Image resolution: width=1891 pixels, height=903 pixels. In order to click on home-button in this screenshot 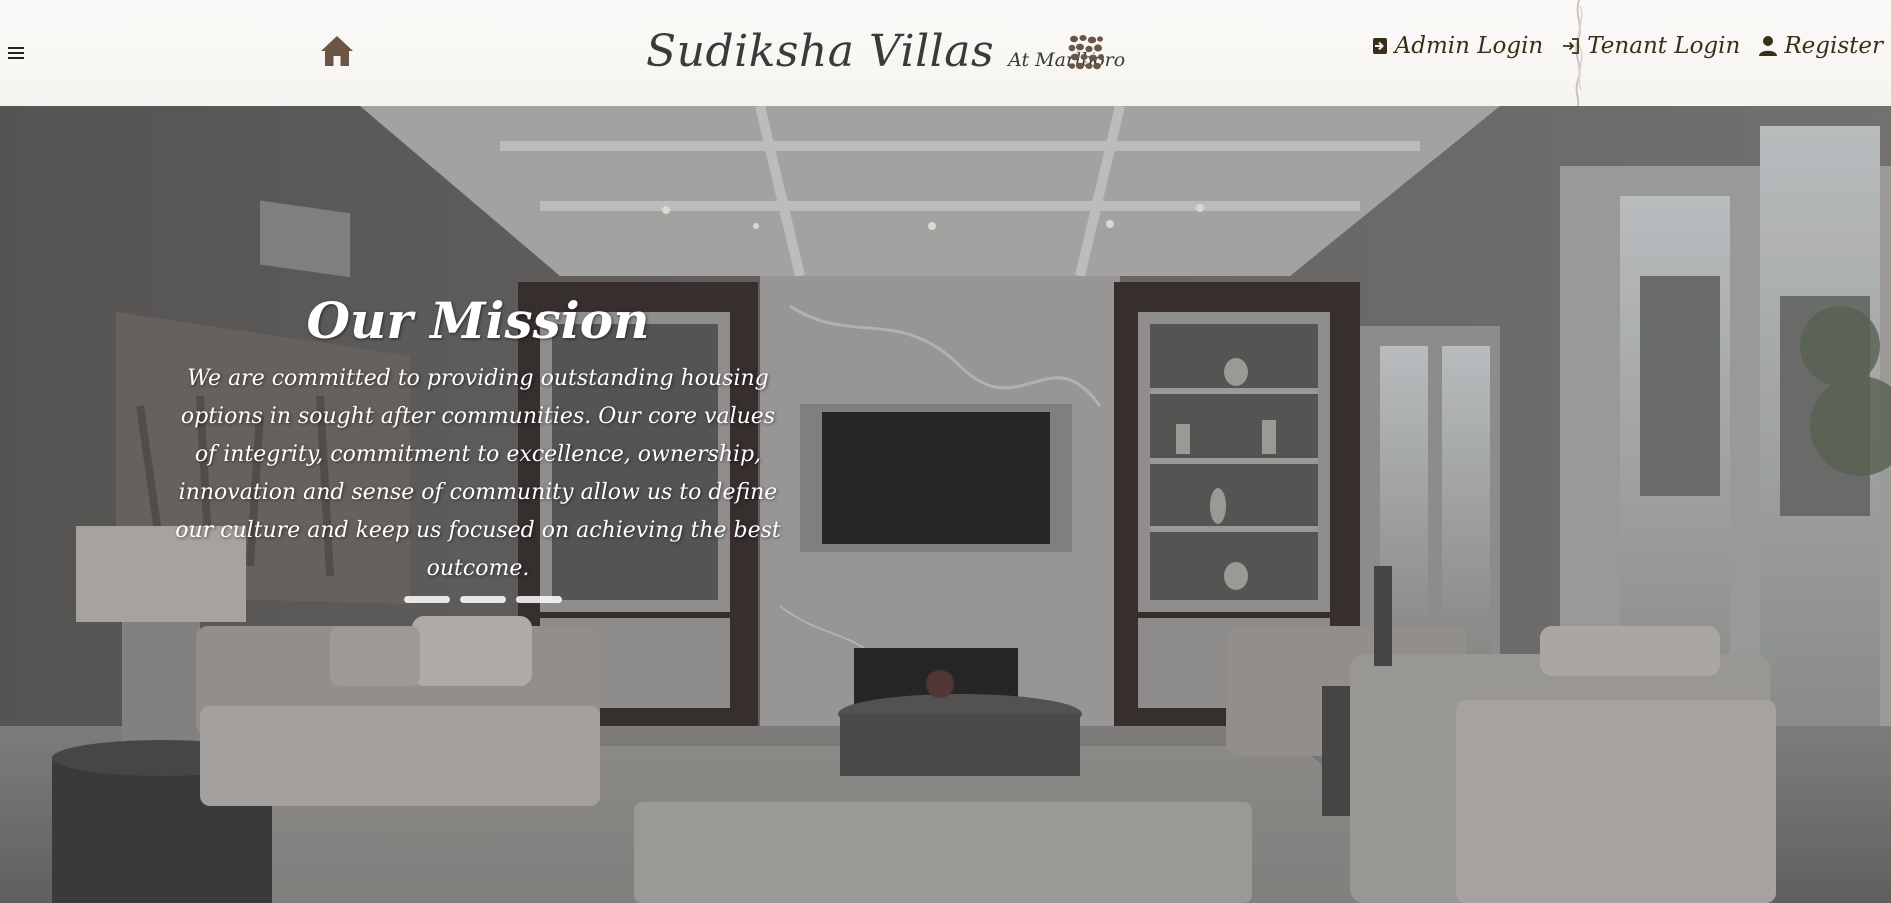, I will do `click(337, 51)`.